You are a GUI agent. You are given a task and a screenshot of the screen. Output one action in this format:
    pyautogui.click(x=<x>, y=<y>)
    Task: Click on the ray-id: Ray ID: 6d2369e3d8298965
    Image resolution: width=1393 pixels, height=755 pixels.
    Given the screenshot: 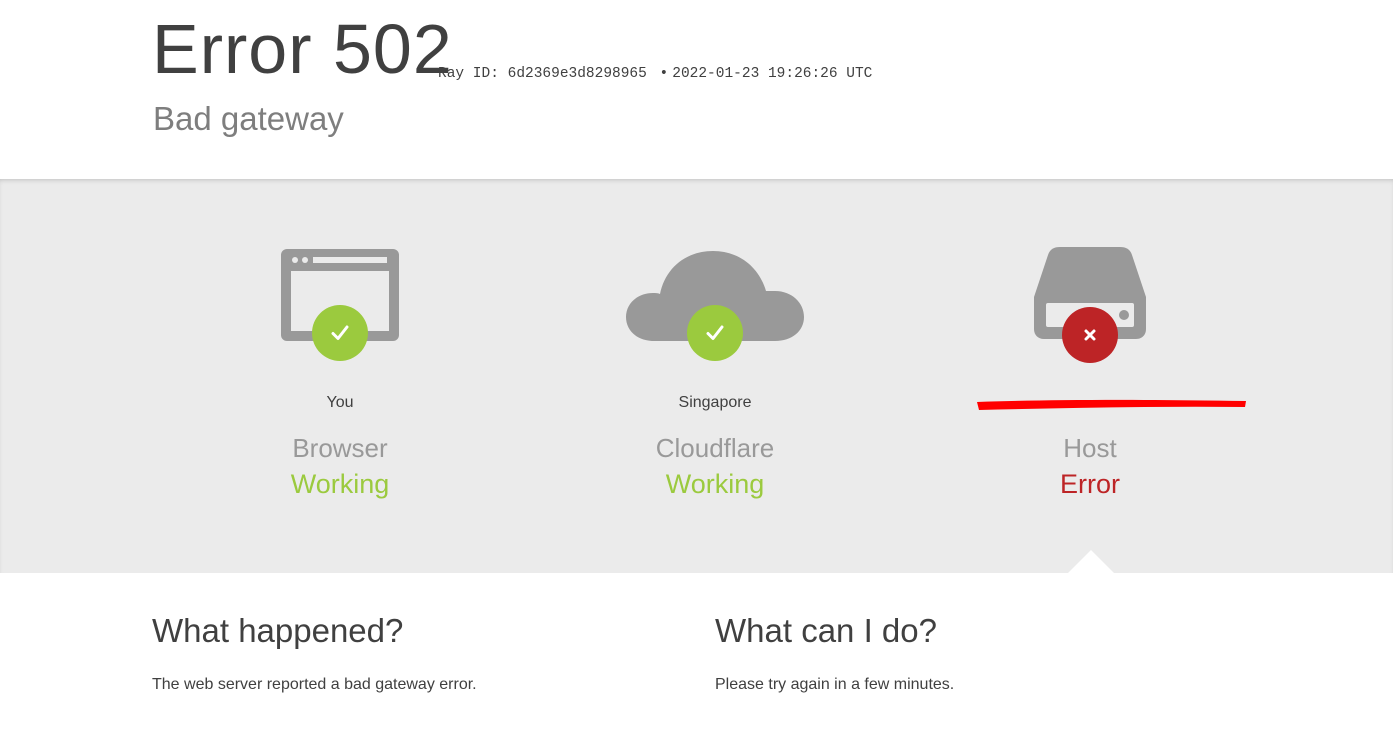 What is the action you would take?
    pyautogui.click(x=542, y=74)
    